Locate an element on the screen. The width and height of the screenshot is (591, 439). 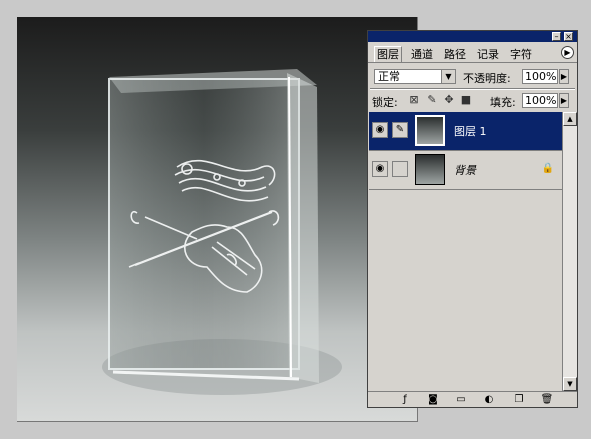
panel-menu-arrow-icon: ▶ is located at coordinates (567, 52).